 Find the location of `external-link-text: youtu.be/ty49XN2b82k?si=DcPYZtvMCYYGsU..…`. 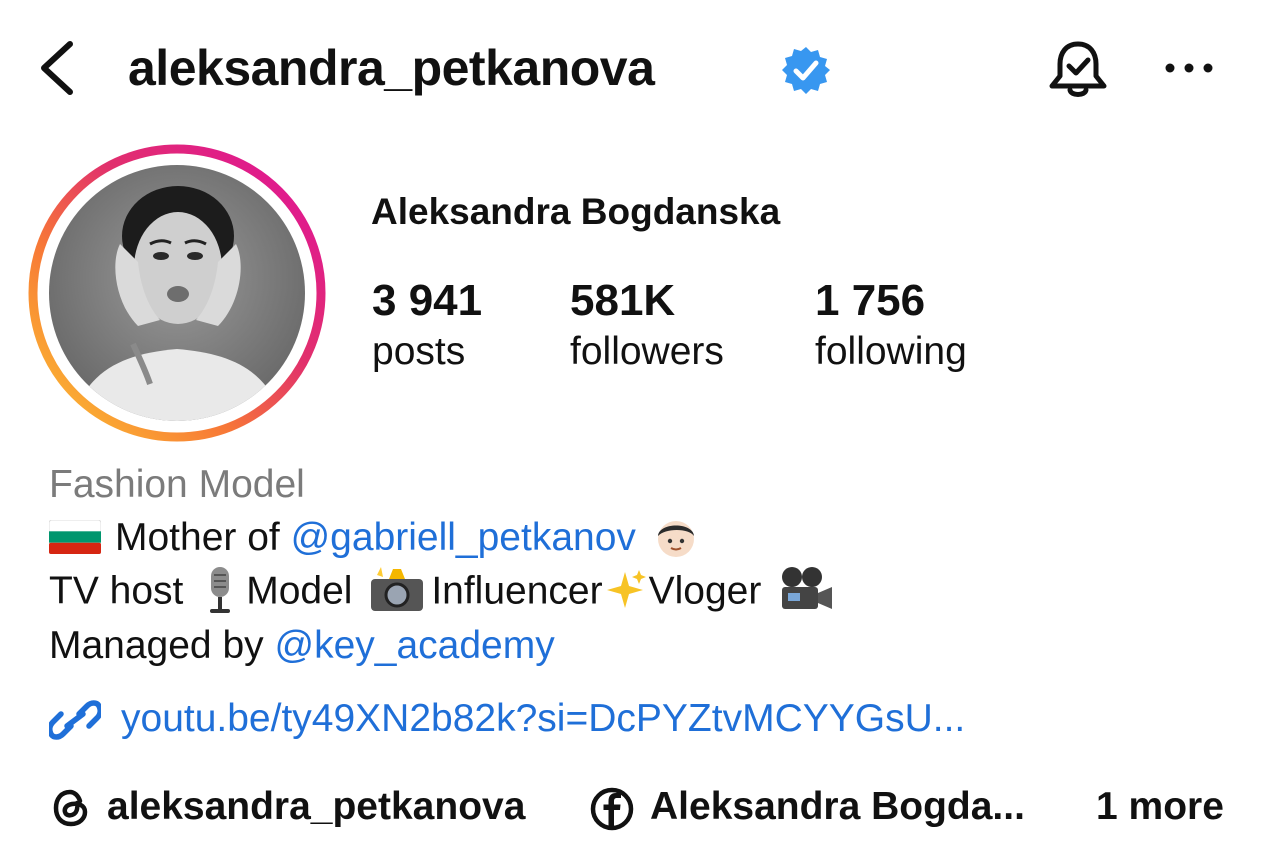

external-link-text: youtu.be/ty49XN2b82k?si=DcPYZtvMCYYGsU..… is located at coordinates (543, 718).